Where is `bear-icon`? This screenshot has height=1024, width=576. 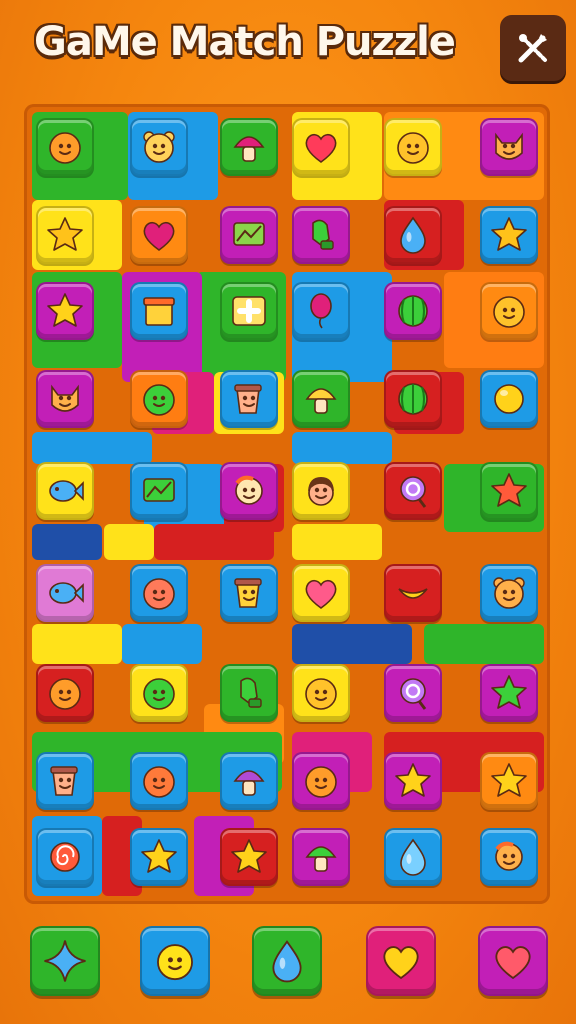 bear-icon is located at coordinates (159, 147).